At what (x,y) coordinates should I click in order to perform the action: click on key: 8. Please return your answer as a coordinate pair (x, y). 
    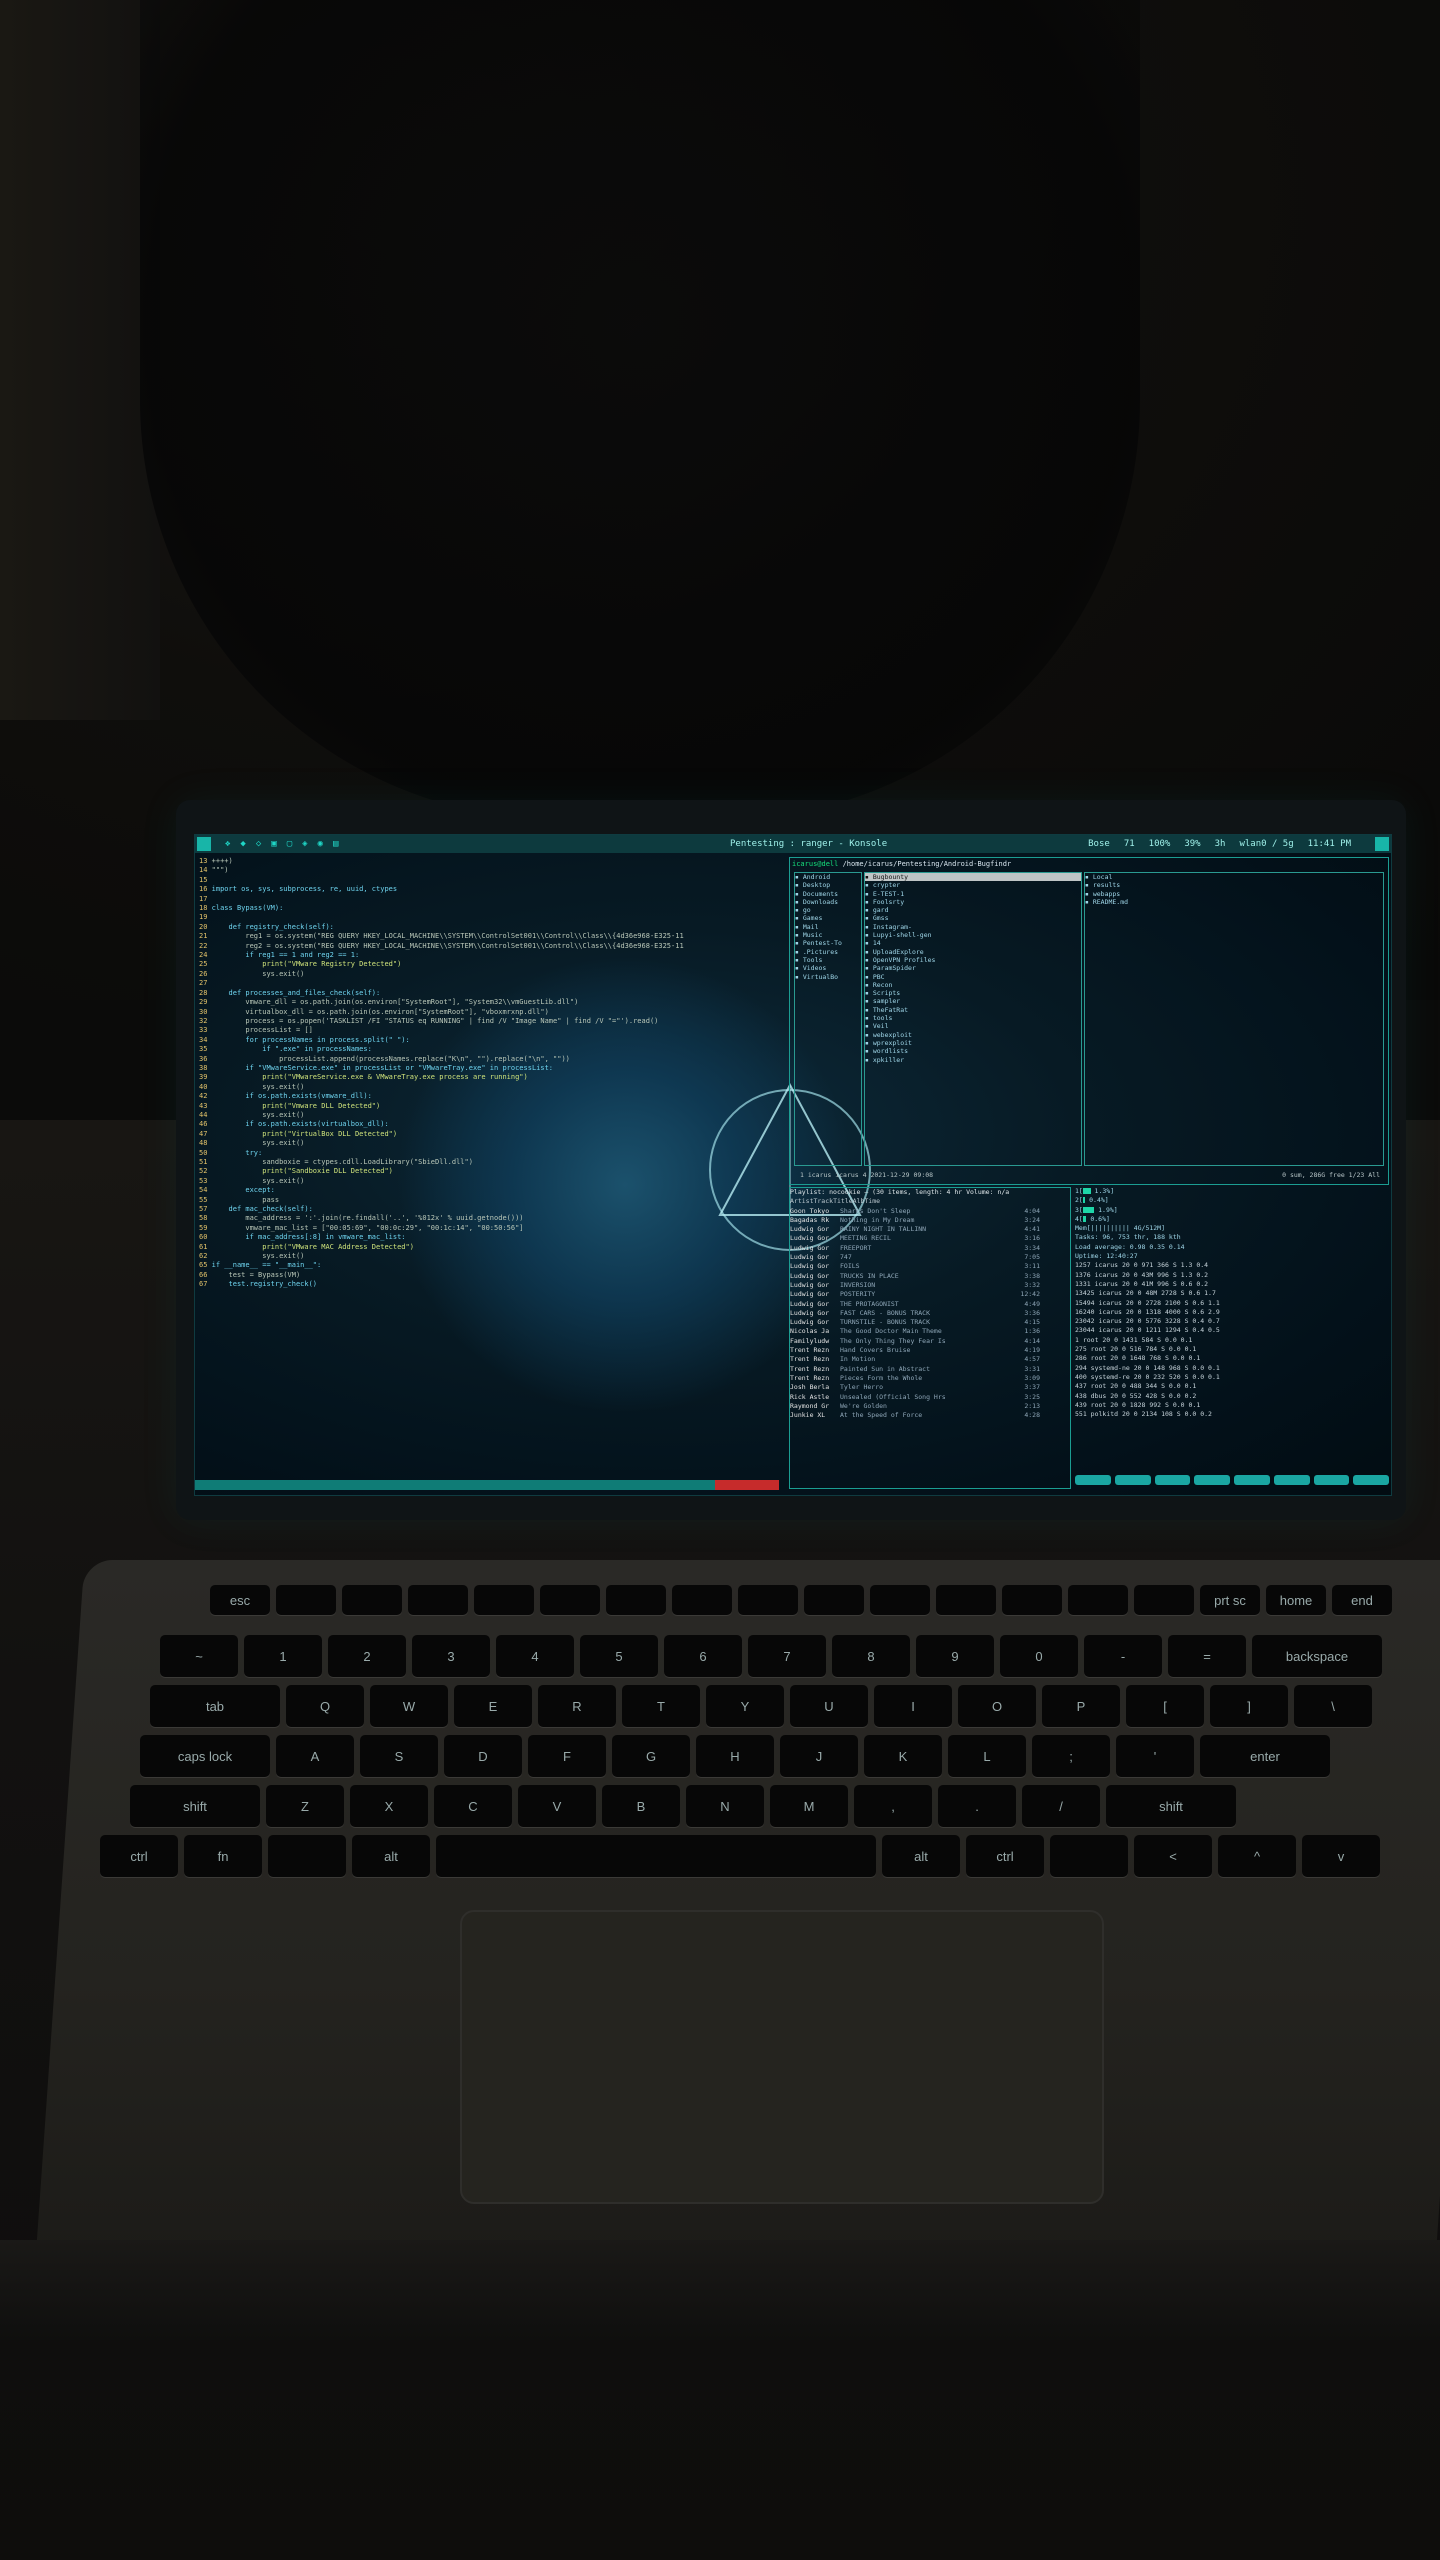
    Looking at the image, I should click on (871, 1656).